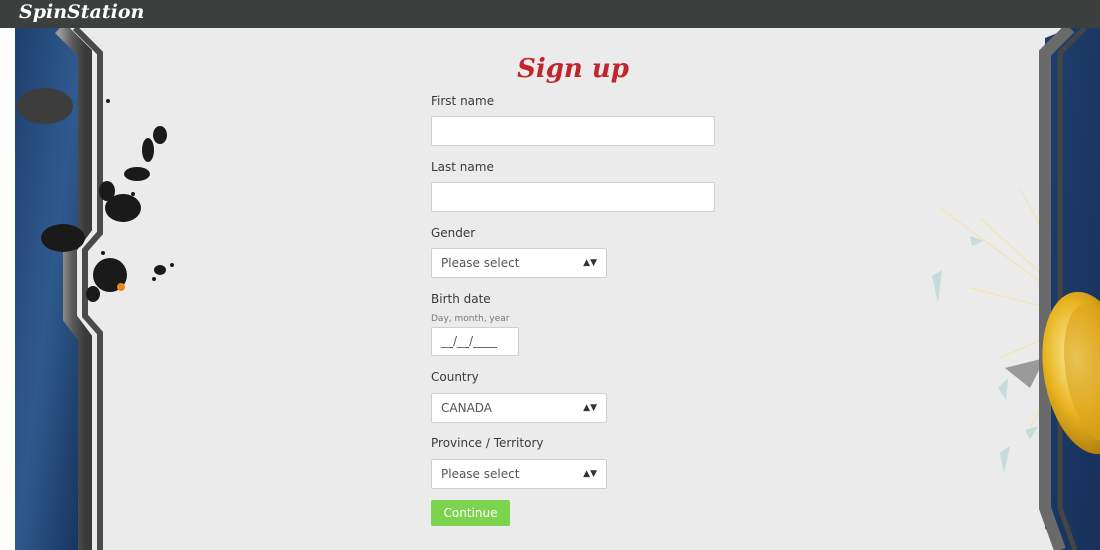 The image size is (1100, 550). Describe the element at coordinates (487, 443) in the screenshot. I see `province-label: Province / Territory` at that location.